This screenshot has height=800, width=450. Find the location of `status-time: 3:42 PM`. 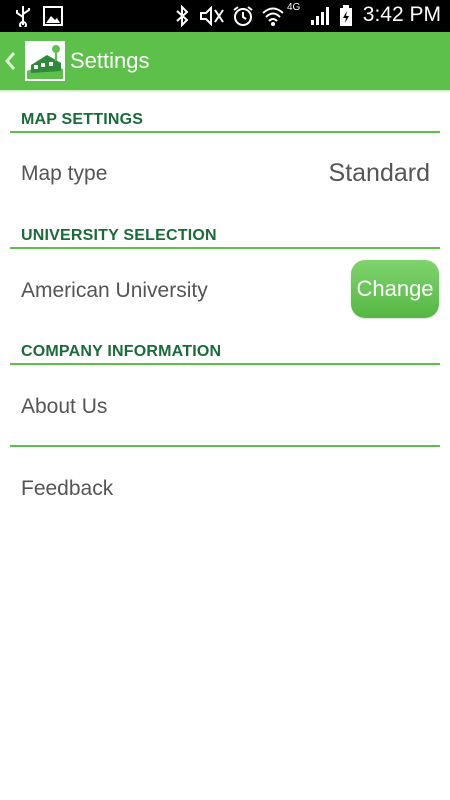

status-time: 3:42 PM is located at coordinates (401, 14).